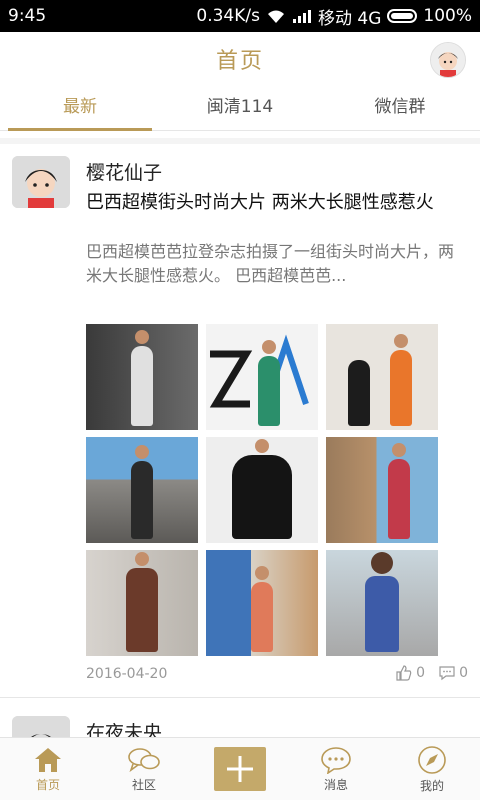 The width and height of the screenshot is (480, 800). I want to click on like-count: 0, so click(421, 673).